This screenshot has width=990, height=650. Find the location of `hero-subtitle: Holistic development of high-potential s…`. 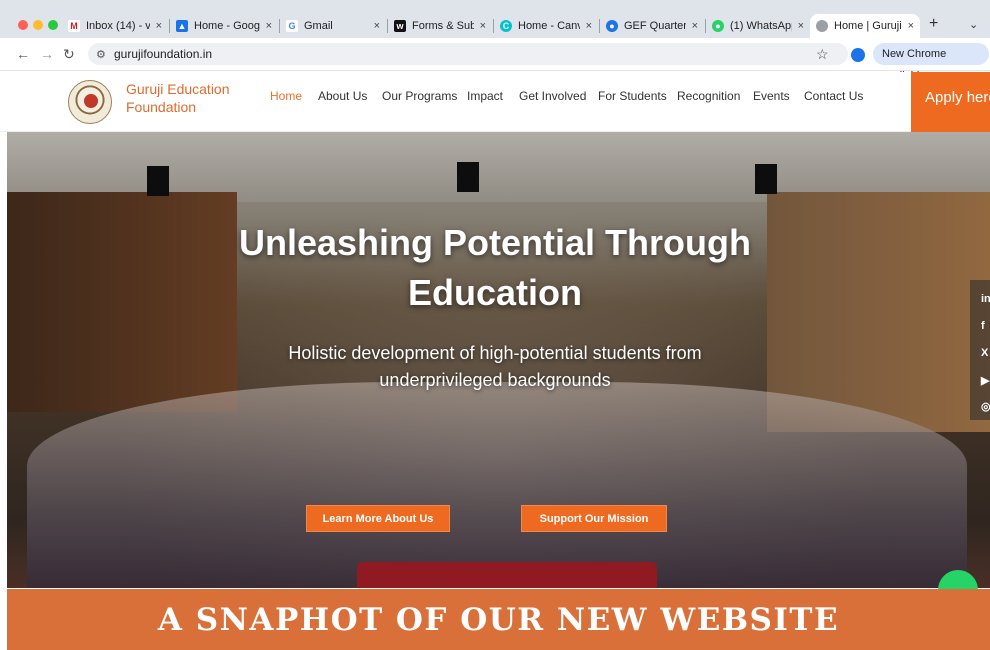

hero-subtitle: Holistic development of high-potential s… is located at coordinates (495, 367).